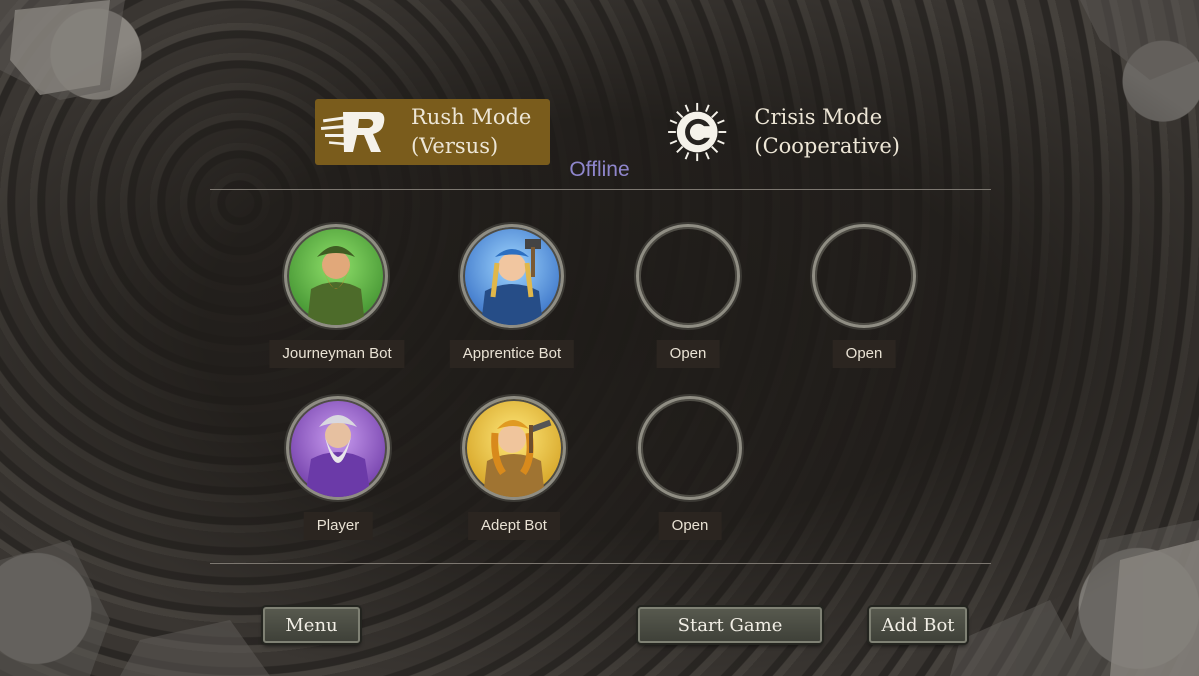 The image size is (1199, 676). What do you see at coordinates (338, 456) in the screenshot?
I see `purple-wizard-dwarf-icon` at bounding box center [338, 456].